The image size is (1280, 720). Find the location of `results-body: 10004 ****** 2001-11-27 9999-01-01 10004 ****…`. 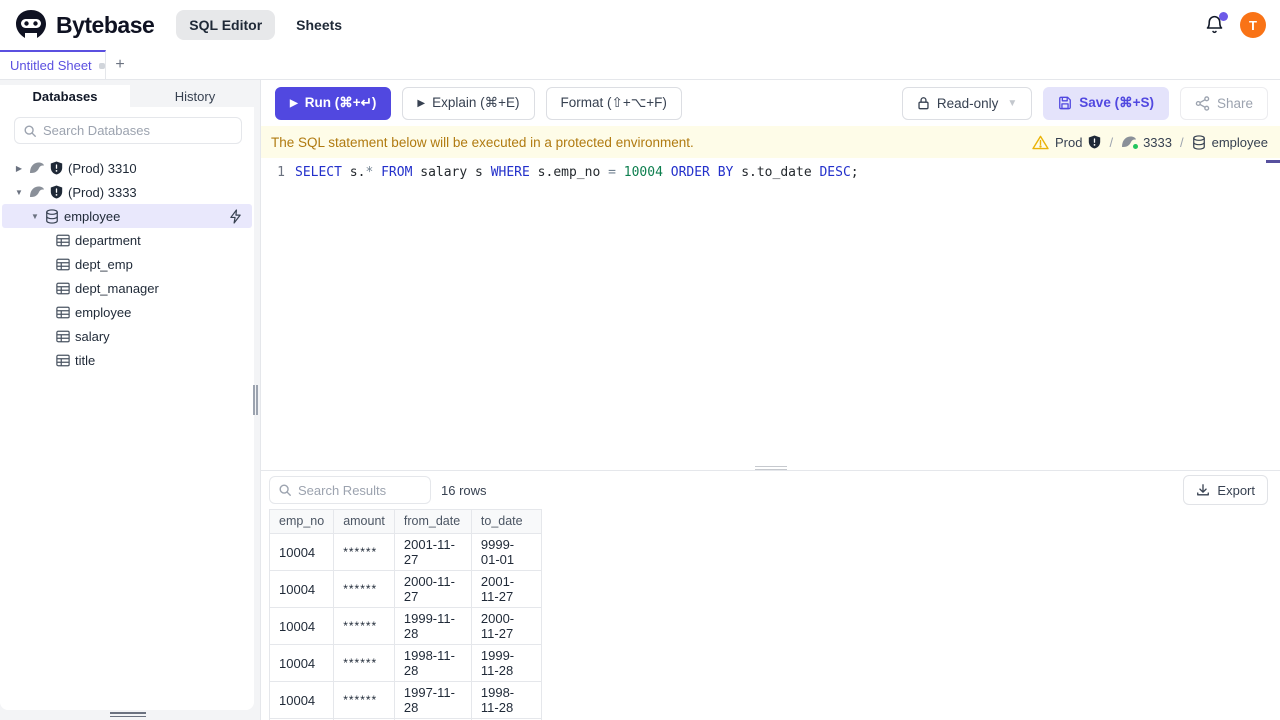

results-body: 10004 ****** 2001-11-27 9999-01-01 10004 ****… is located at coordinates (405, 626).